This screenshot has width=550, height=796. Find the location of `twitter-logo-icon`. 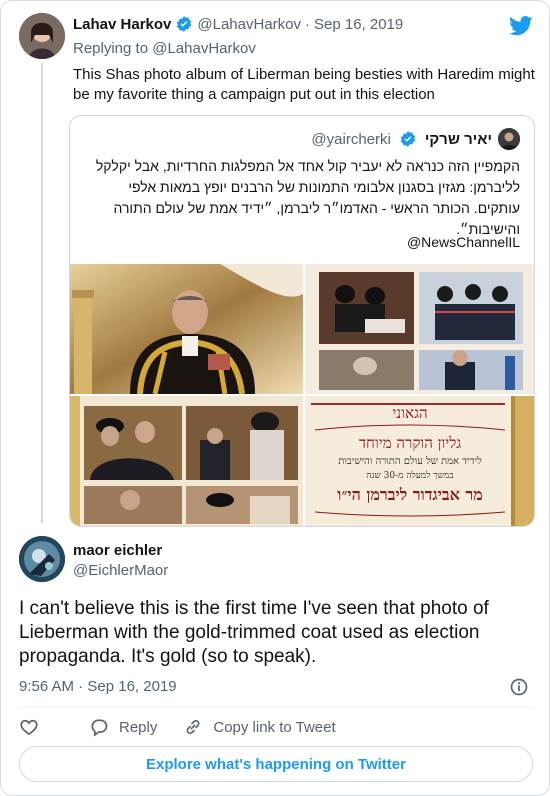

twitter-logo-icon is located at coordinates (521, 26).